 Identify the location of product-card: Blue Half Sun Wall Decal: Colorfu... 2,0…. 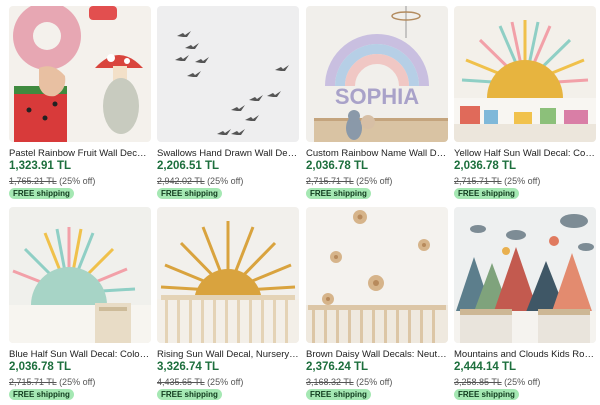
(80, 305).